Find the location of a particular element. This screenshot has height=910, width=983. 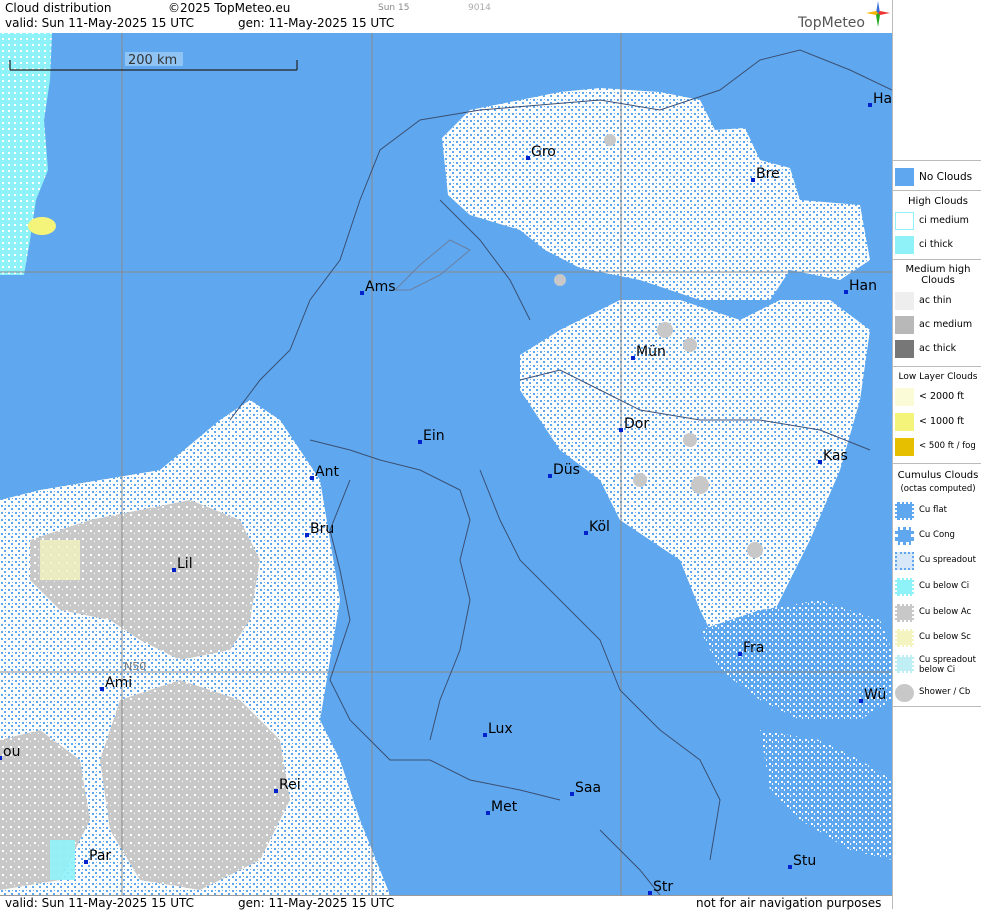

city-marker: Ami is located at coordinates (116, 683).